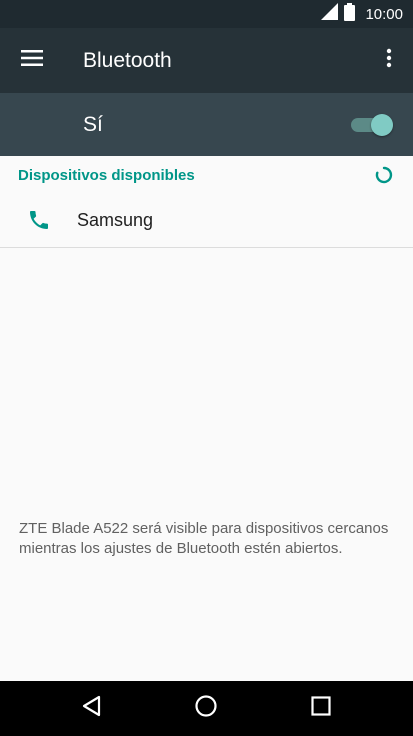  I want to click on recents-button, so click(321, 708).